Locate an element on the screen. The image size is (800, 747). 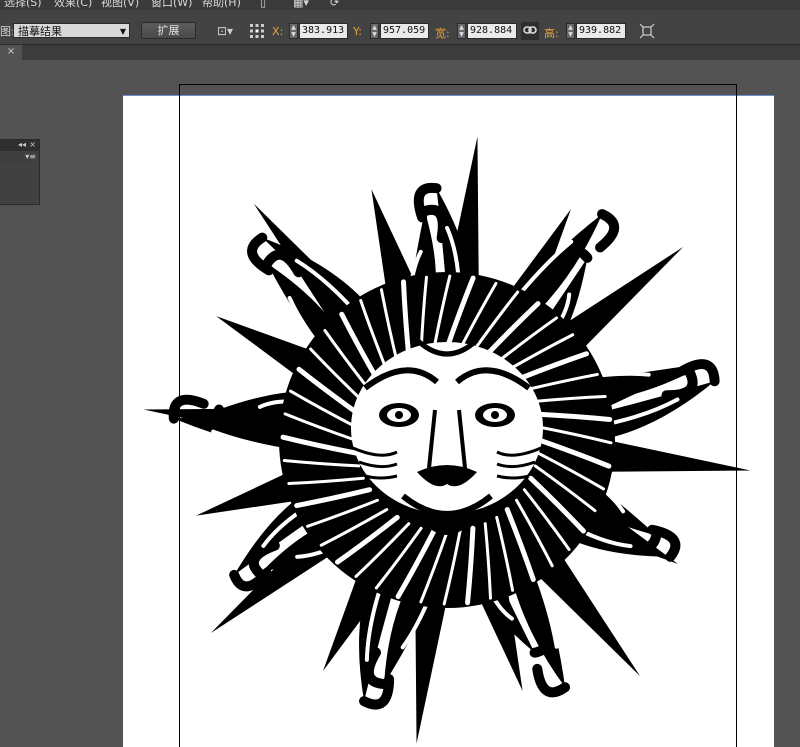
height-stepper: ▲ ▼ is located at coordinates (570, 31).